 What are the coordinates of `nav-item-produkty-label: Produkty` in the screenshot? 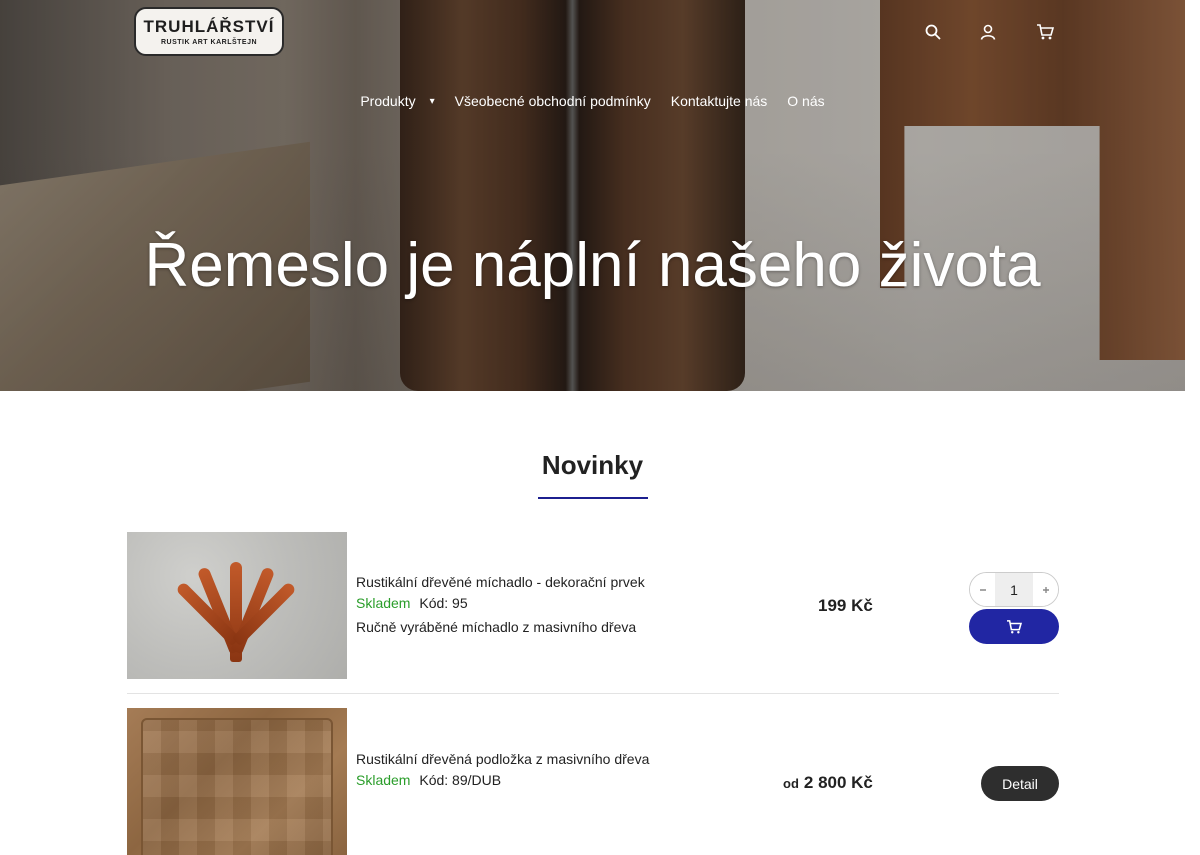 It's located at (388, 101).